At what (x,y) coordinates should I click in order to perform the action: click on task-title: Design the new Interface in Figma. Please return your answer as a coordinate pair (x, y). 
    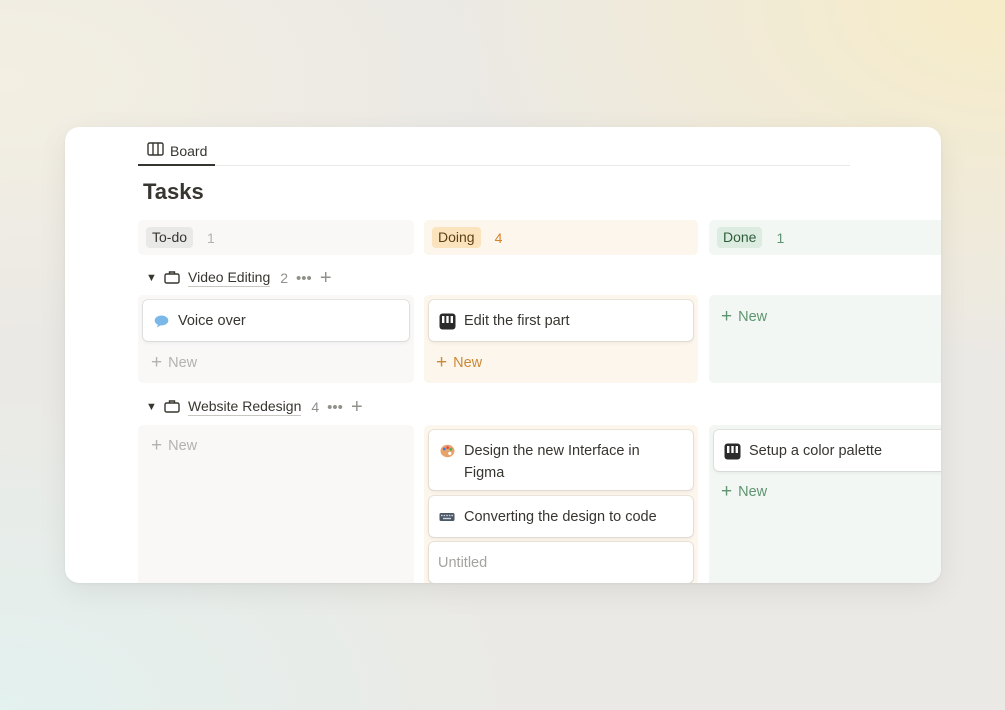
    Looking at the image, I should click on (552, 462).